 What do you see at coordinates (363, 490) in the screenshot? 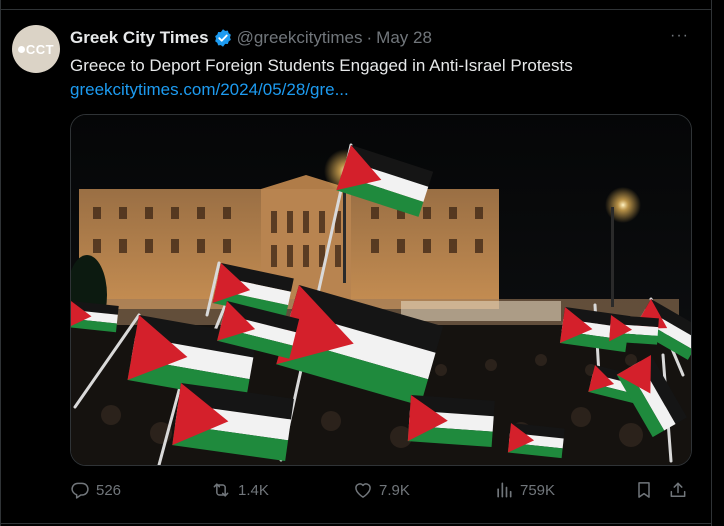
I see `like-icon` at bounding box center [363, 490].